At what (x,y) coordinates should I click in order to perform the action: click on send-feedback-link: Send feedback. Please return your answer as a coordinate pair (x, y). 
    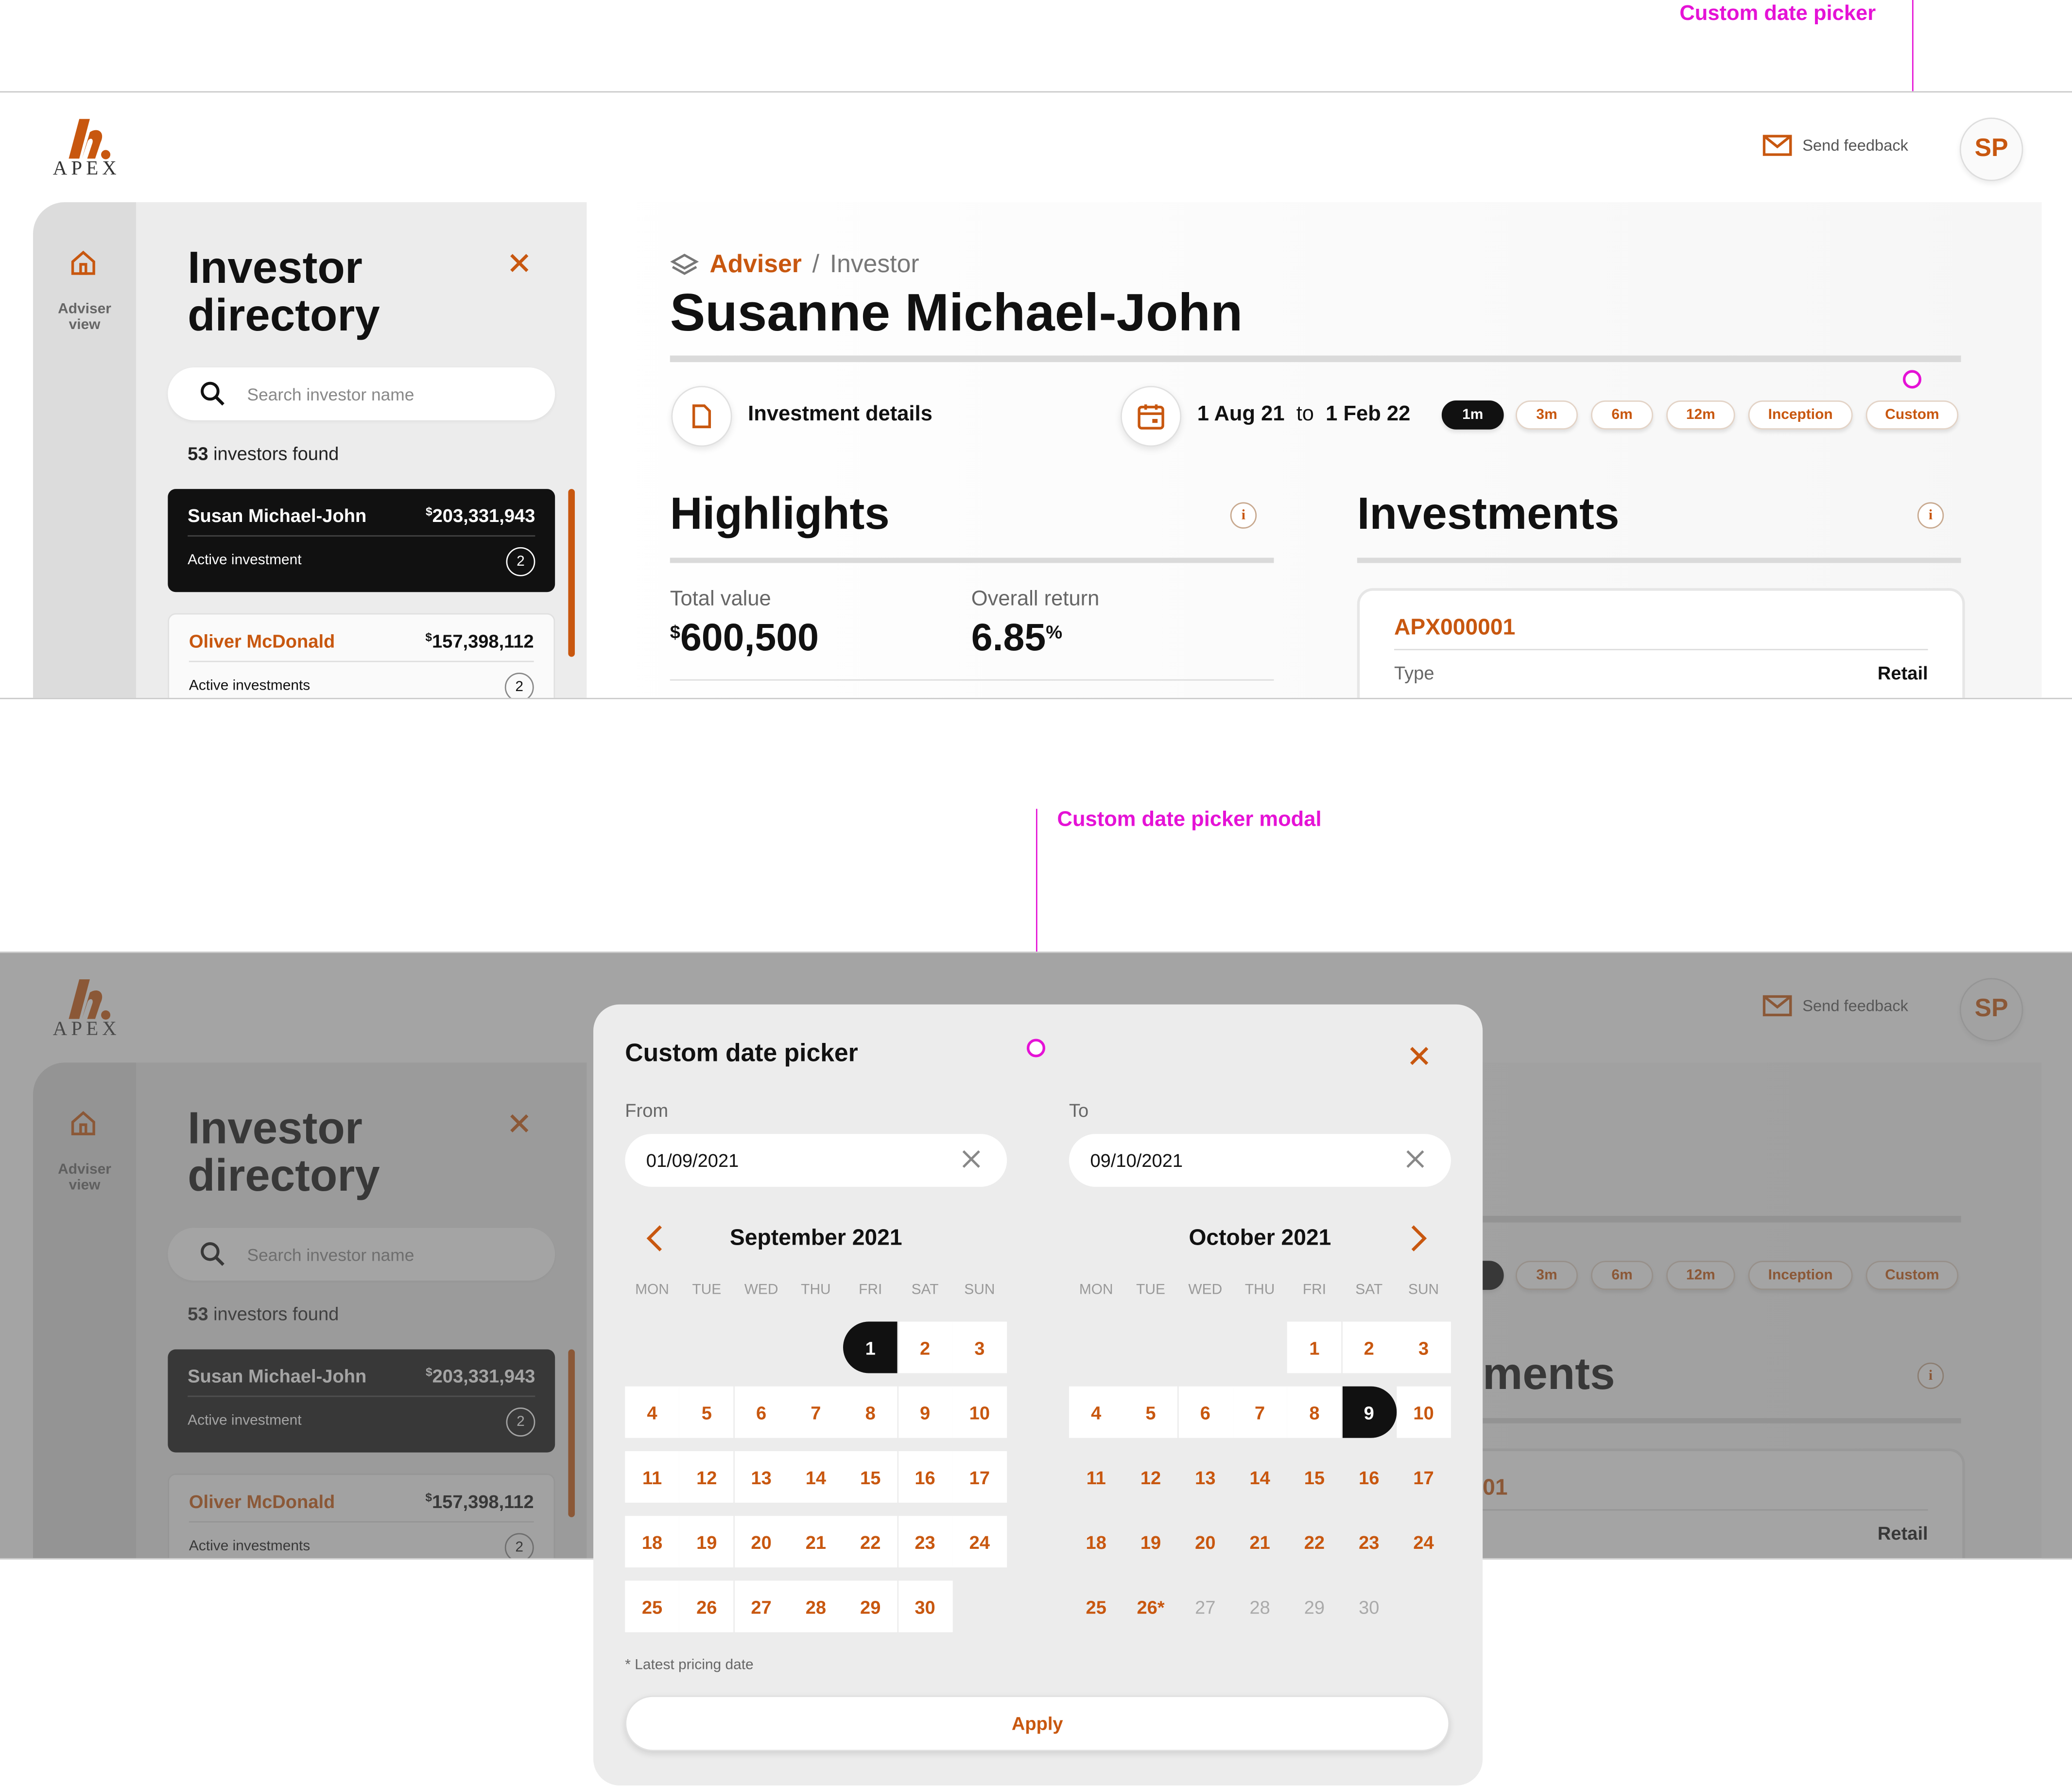
    Looking at the image, I should click on (1835, 145).